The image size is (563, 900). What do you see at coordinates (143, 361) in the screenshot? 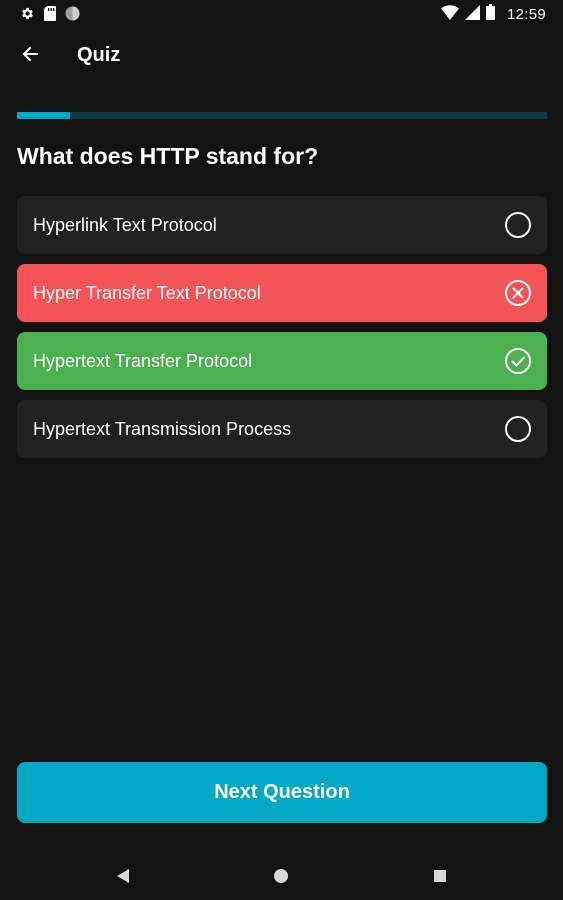
I see `answer-option-label: Hypertext Transfer Protocol` at bounding box center [143, 361].